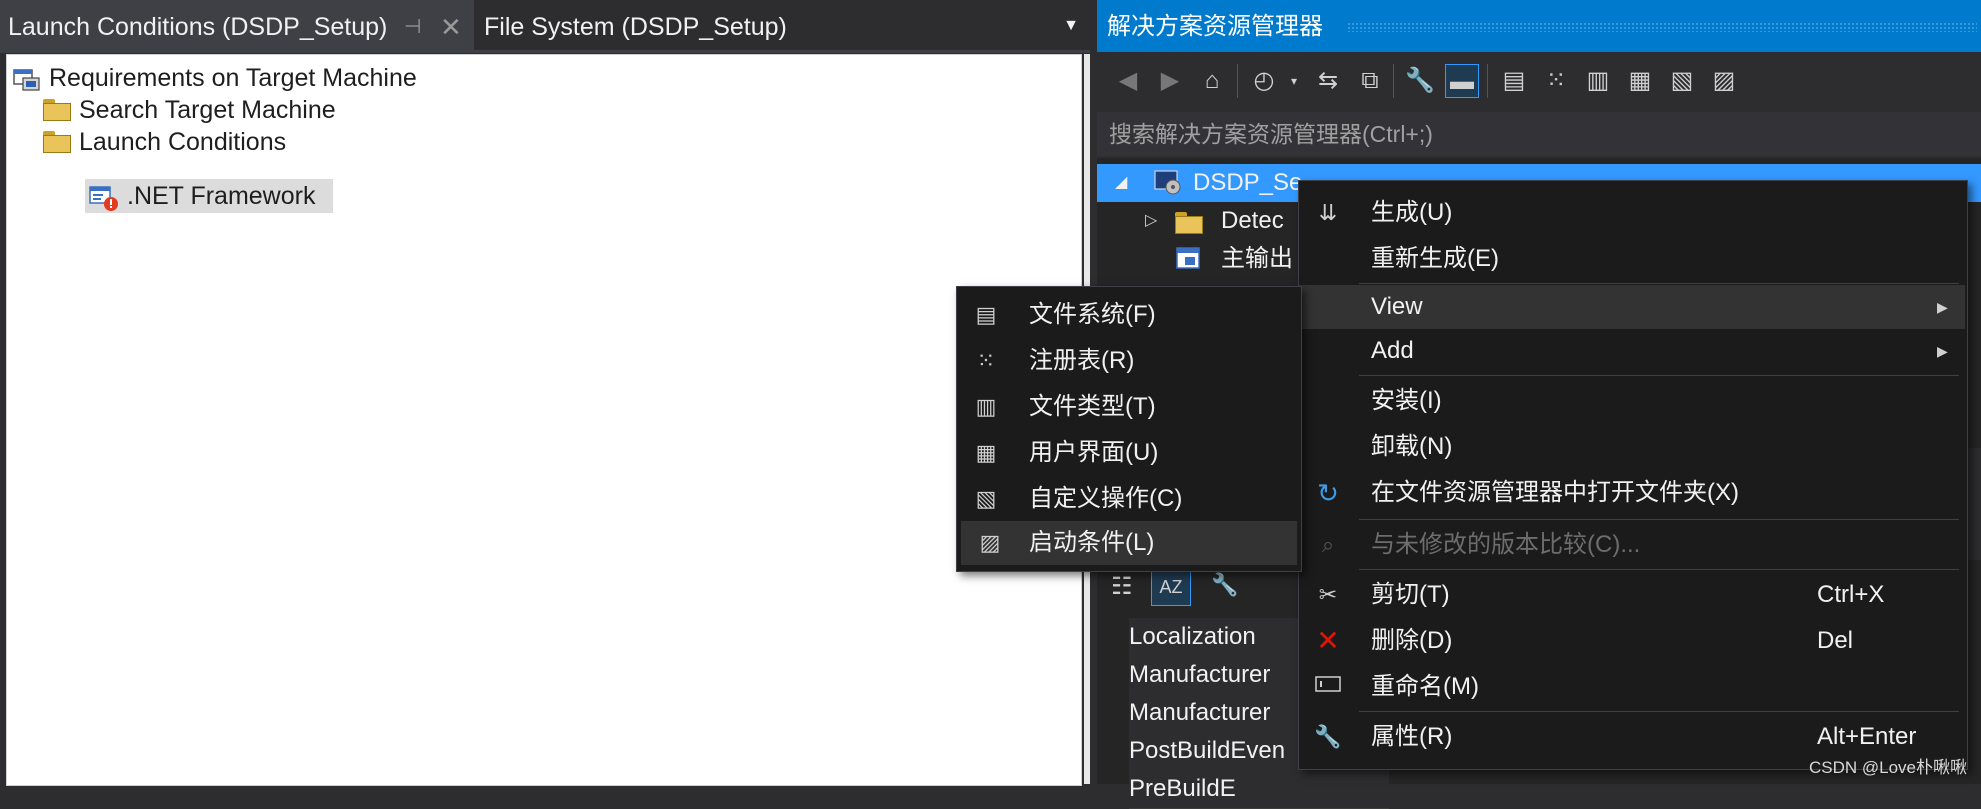 This screenshot has width=1981, height=809. Describe the element at coordinates (1328, 687) in the screenshot. I see `rename-icon` at that location.